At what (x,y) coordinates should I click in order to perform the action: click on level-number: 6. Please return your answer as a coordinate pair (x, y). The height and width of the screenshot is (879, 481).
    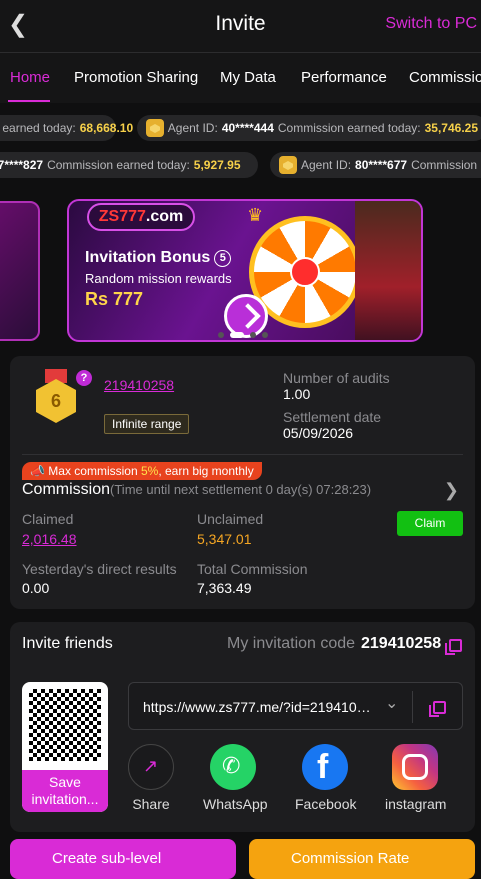
    Looking at the image, I should click on (56, 401).